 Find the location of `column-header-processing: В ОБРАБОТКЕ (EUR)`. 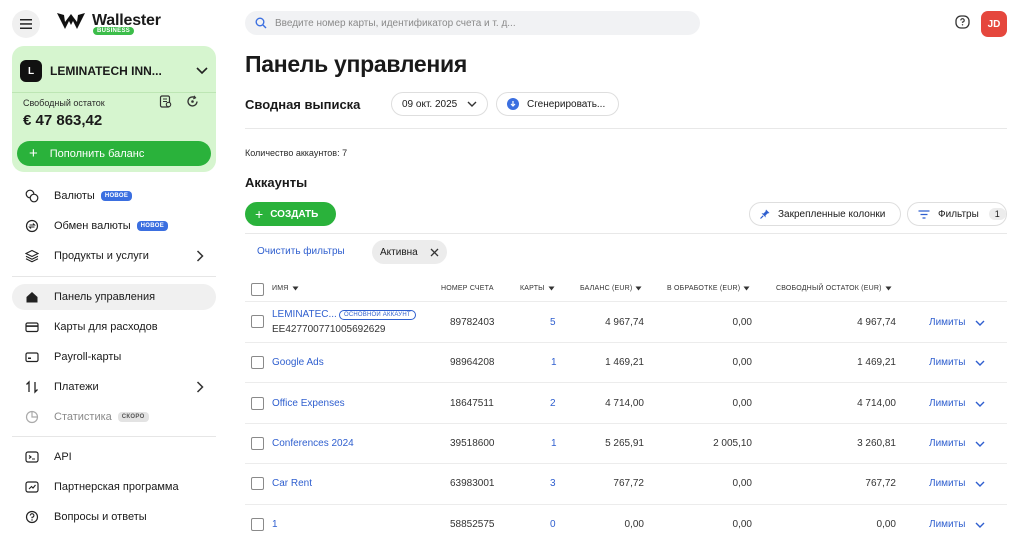

column-header-processing: В ОБРАБОТКЕ (EUR) is located at coordinates (708, 288).